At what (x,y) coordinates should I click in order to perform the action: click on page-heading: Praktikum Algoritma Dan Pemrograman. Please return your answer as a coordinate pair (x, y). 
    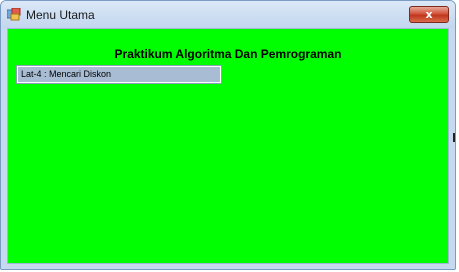
    Looking at the image, I should click on (228, 54).